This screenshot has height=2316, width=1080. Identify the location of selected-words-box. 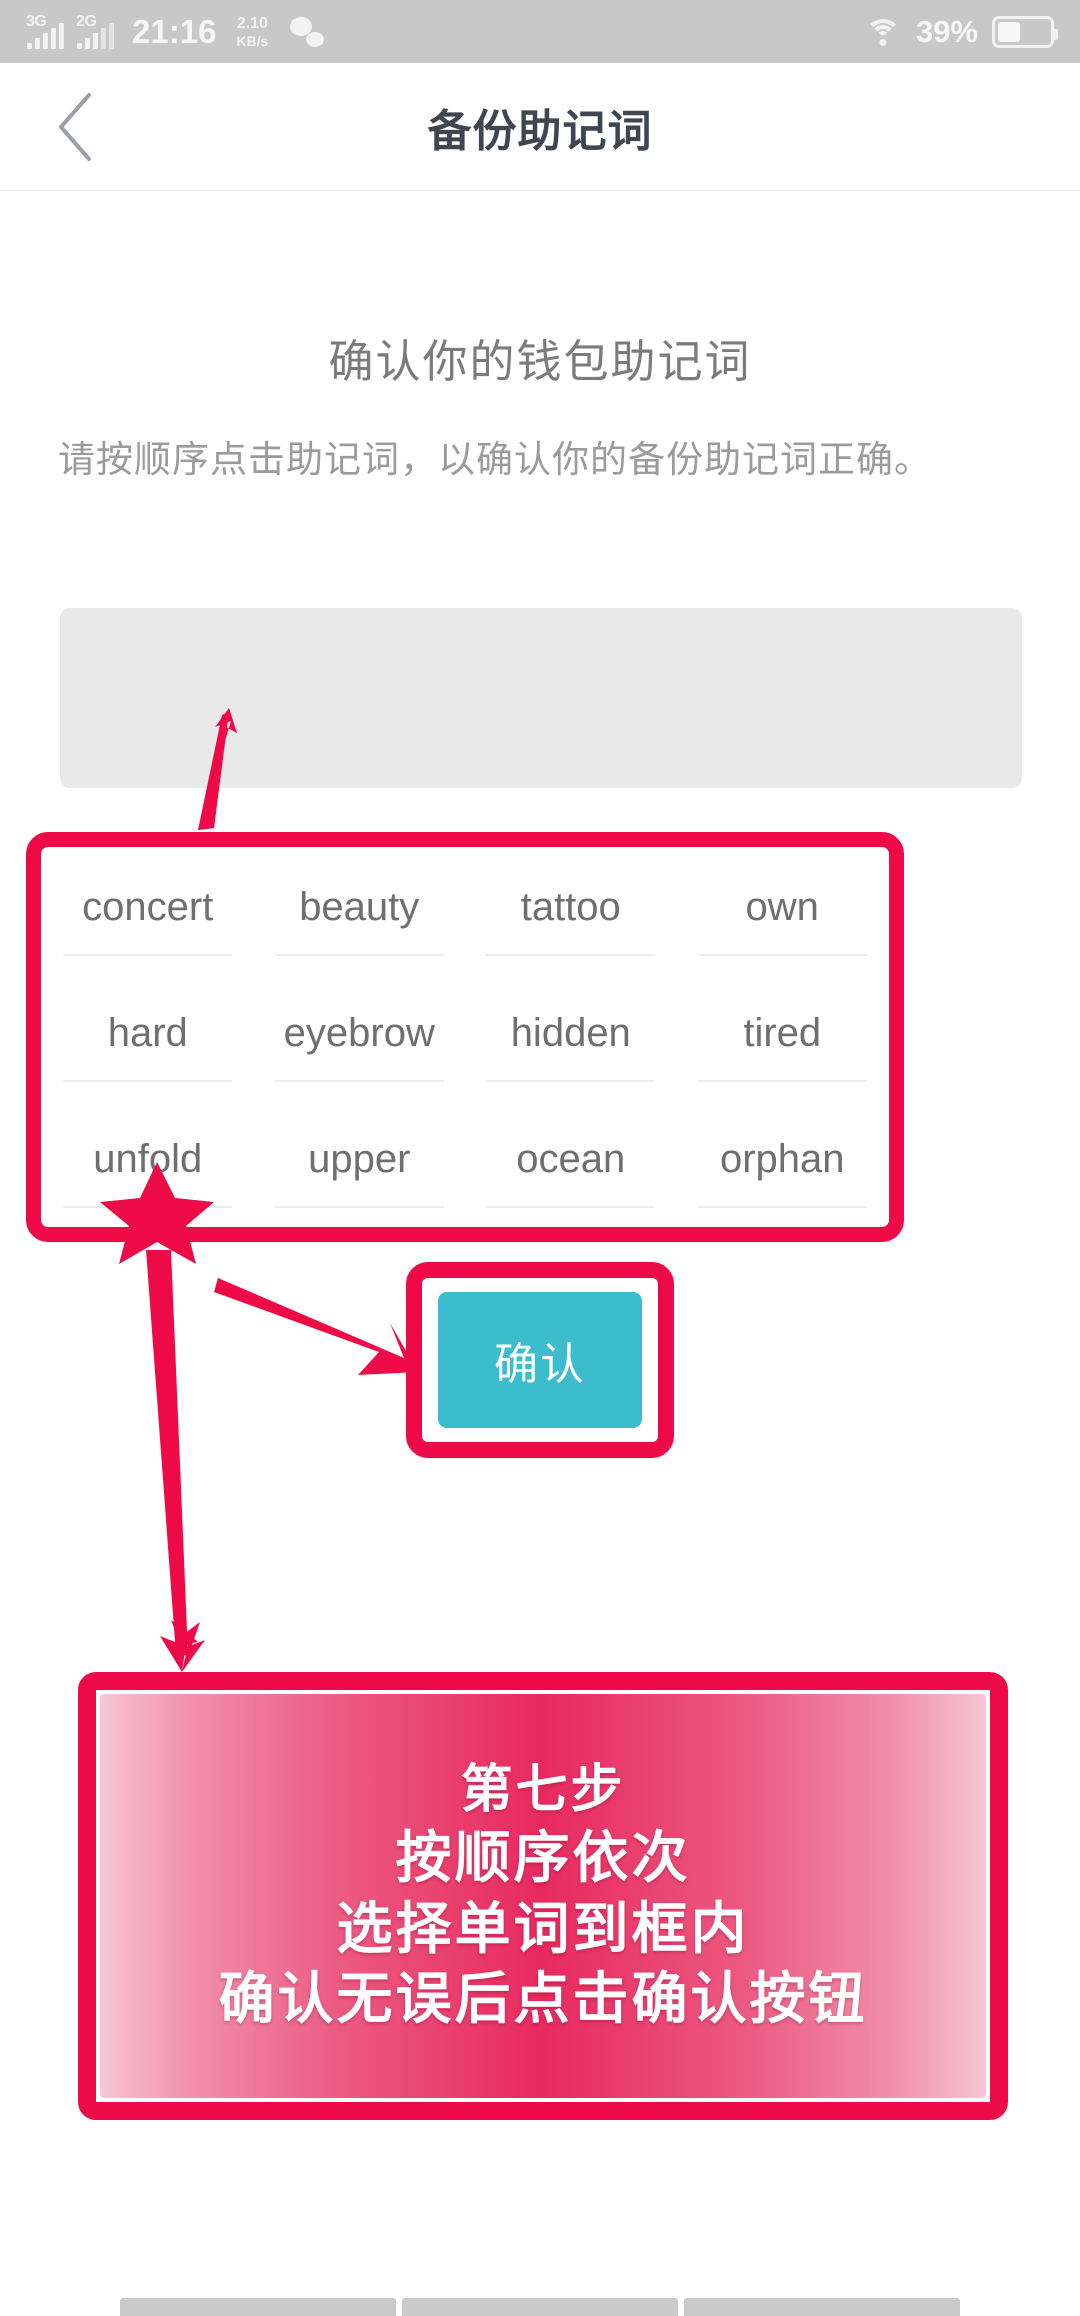
(541, 698).